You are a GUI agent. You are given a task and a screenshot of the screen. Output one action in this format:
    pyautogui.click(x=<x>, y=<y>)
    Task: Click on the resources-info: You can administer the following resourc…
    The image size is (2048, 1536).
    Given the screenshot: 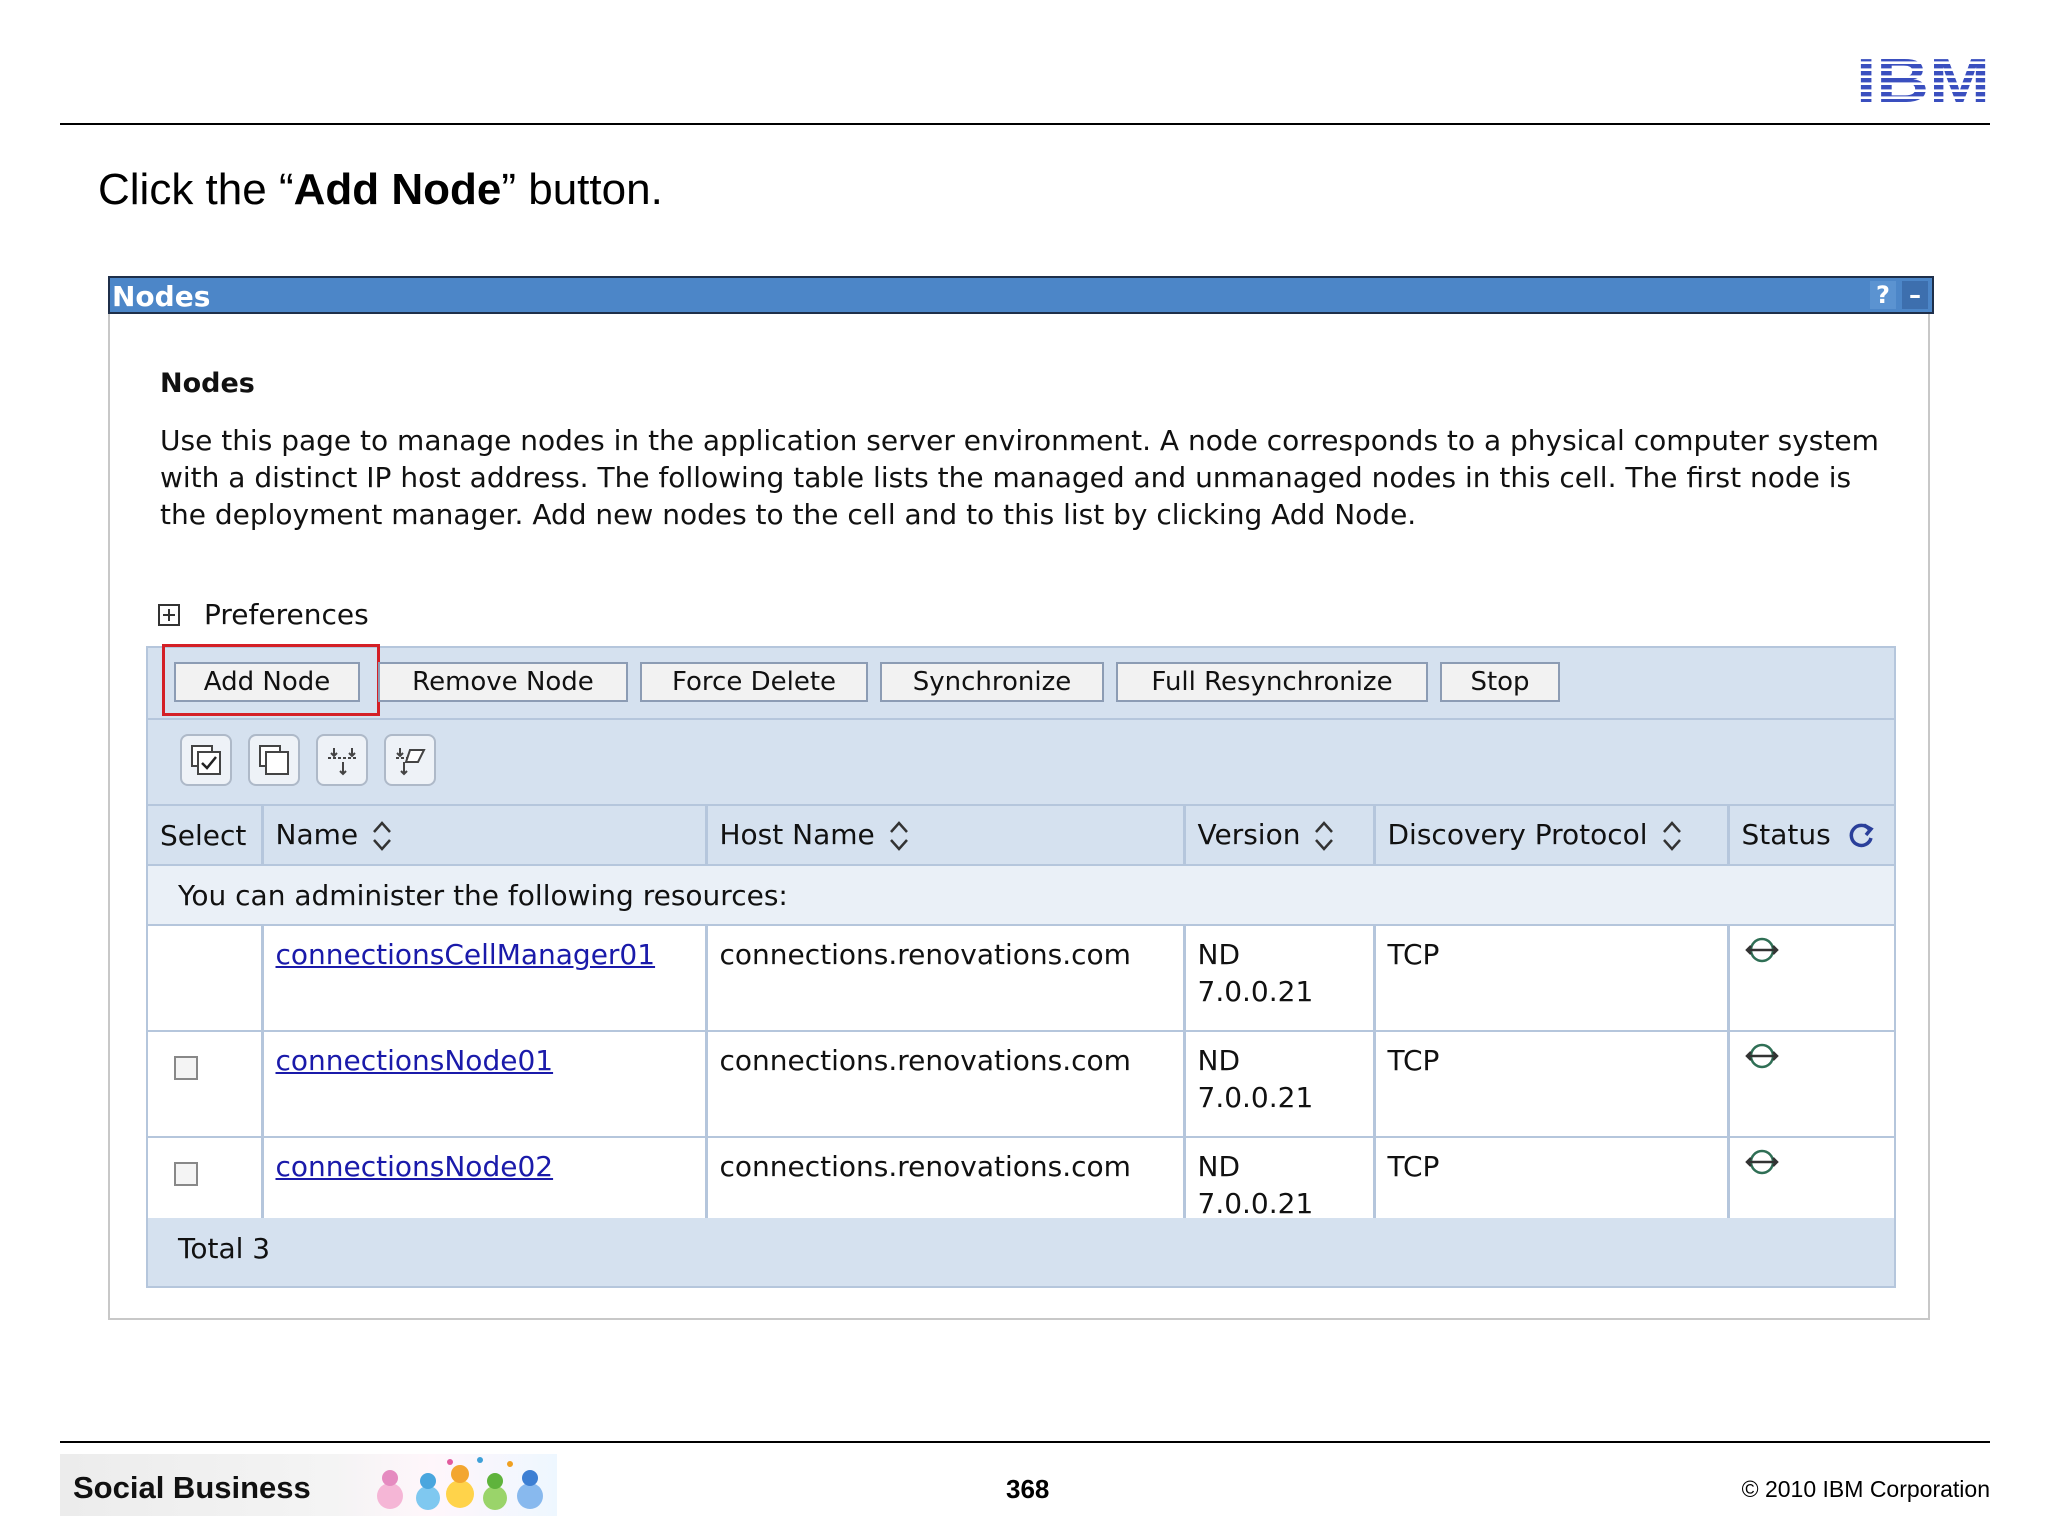 What is the action you would take?
    pyautogui.click(x=1021, y=895)
    